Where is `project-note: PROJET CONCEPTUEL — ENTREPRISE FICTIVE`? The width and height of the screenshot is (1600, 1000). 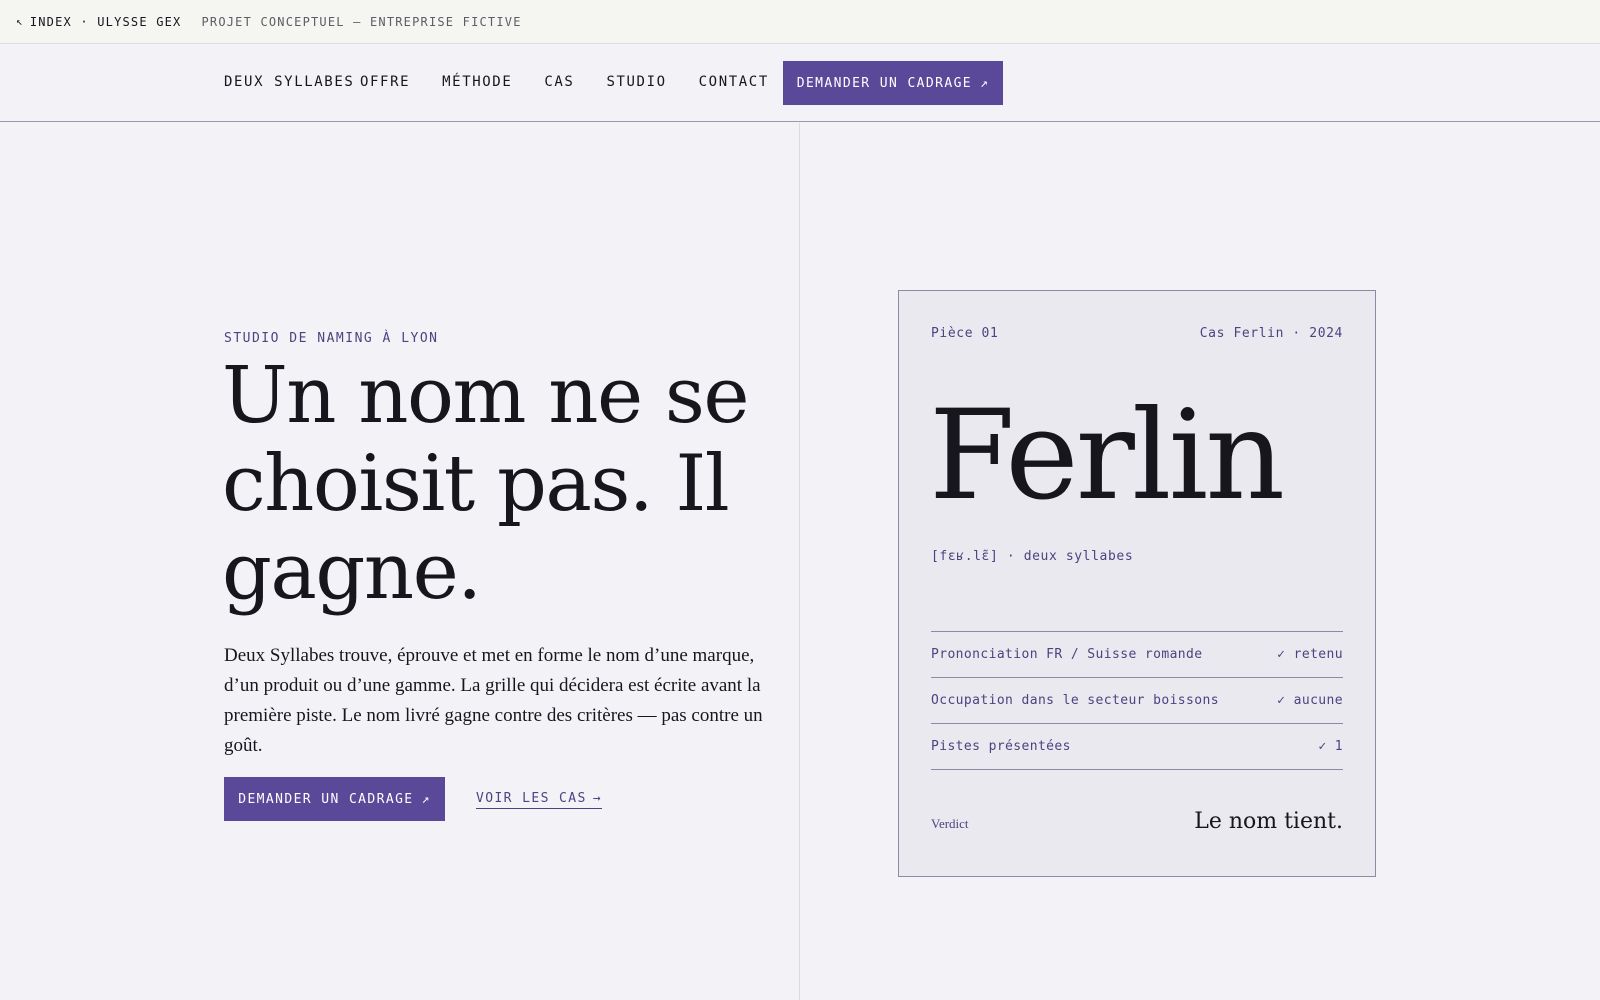 project-note: PROJET CONCEPTUEL — ENTREPRISE FICTIVE is located at coordinates (361, 21).